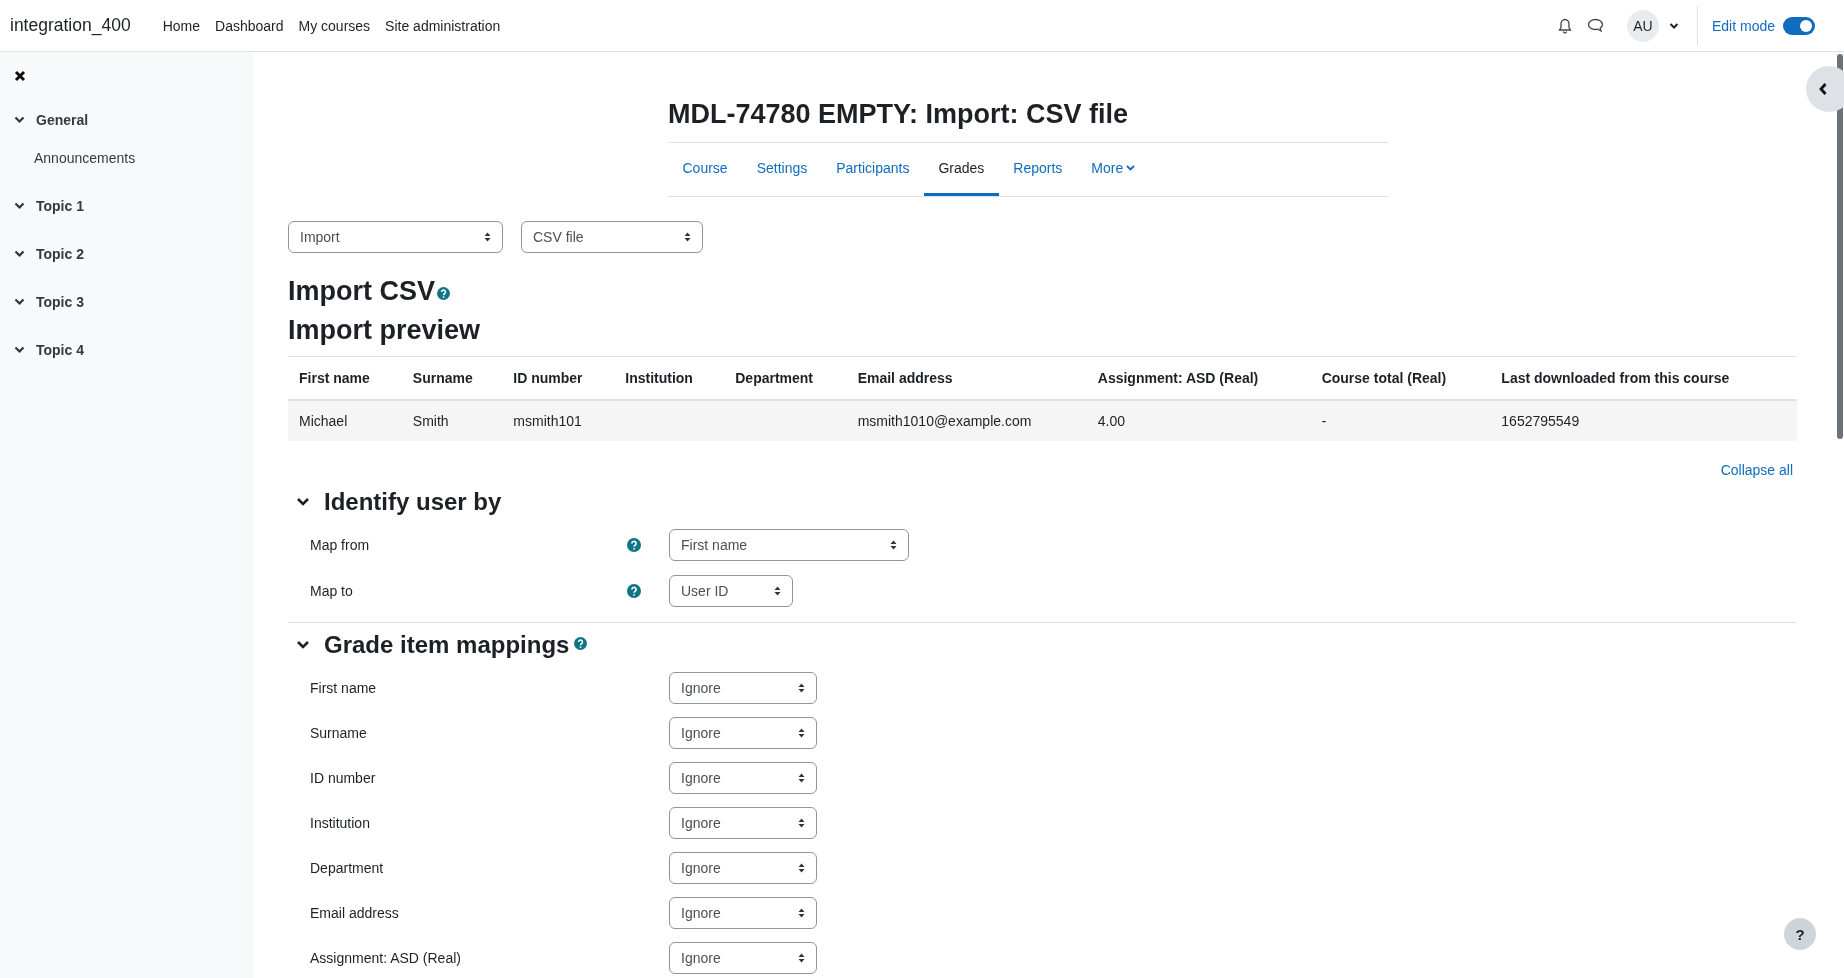 This screenshot has width=1844, height=978. Describe the element at coordinates (60, 350) in the screenshot. I see `course-section-link: Topic 4` at that location.